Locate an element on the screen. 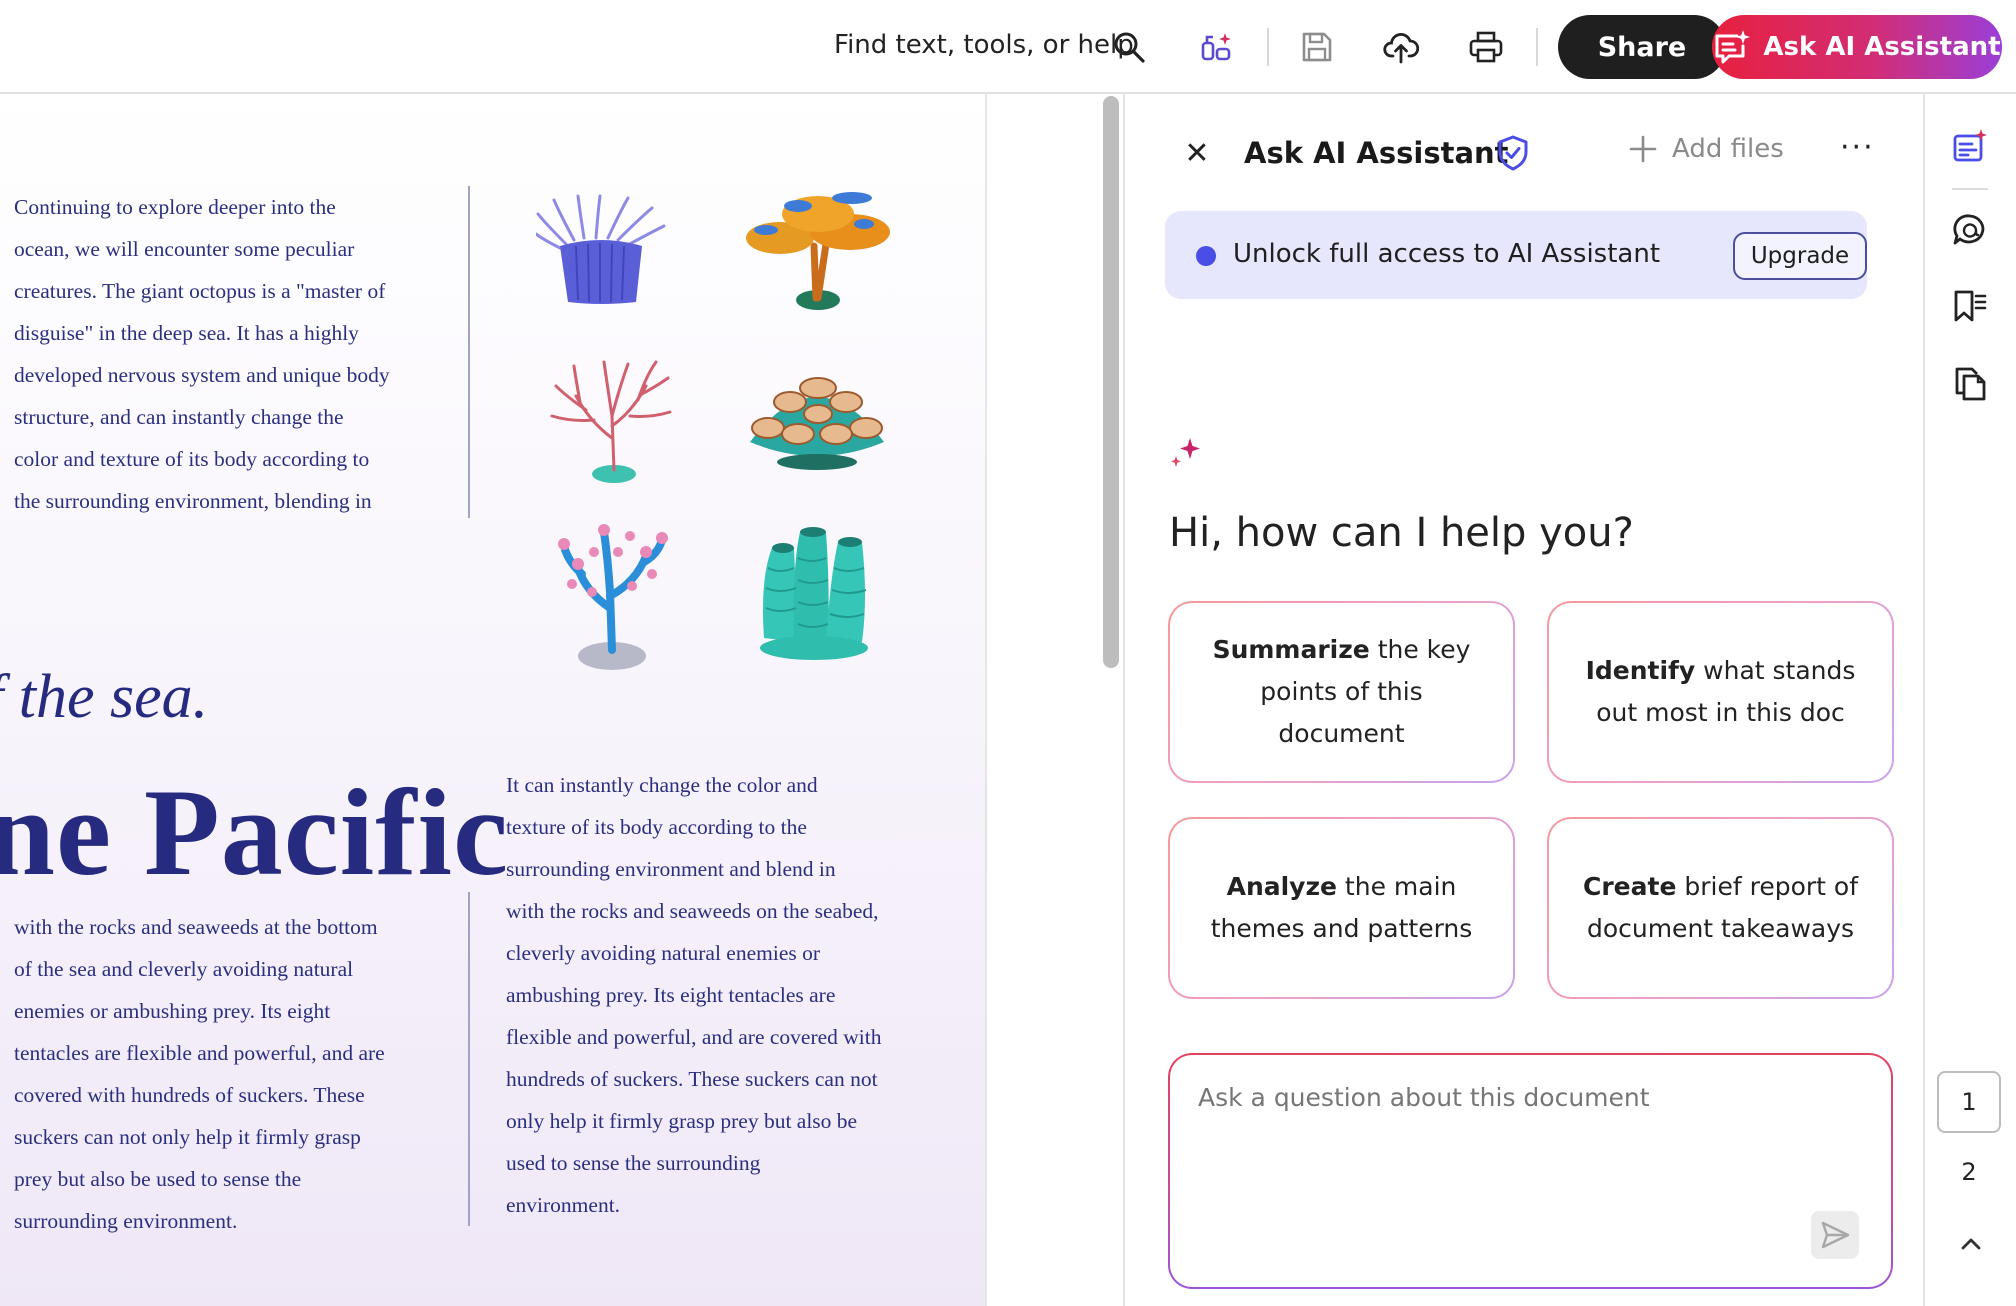 The image size is (2016, 1306). text-line: Continuing to explore deeper into the is located at coordinates (175, 207).